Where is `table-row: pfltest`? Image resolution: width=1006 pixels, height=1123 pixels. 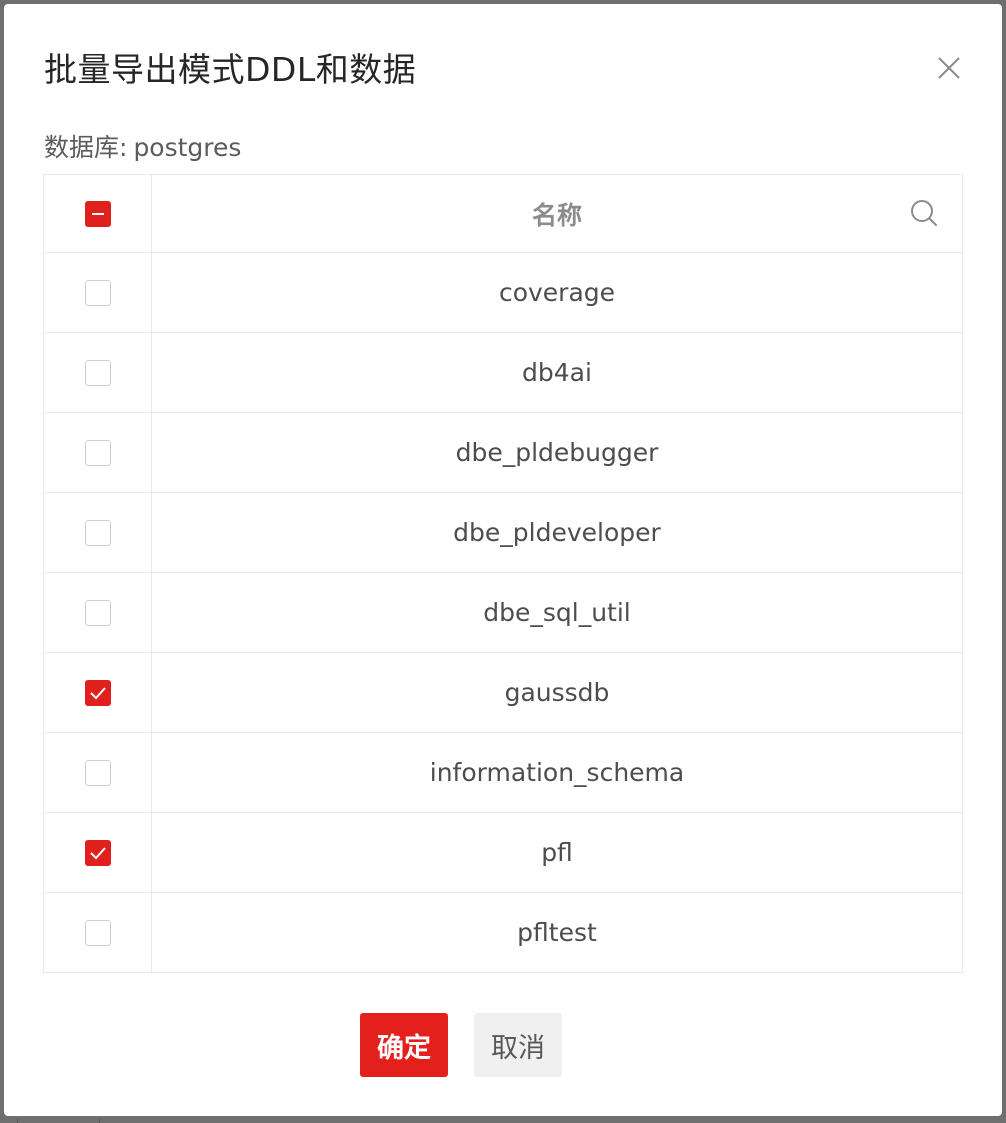 table-row: pfltest is located at coordinates (503, 932).